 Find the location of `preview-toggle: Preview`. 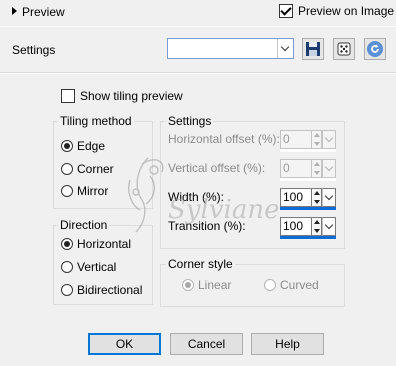

preview-toggle: Preview is located at coordinates (38, 13).